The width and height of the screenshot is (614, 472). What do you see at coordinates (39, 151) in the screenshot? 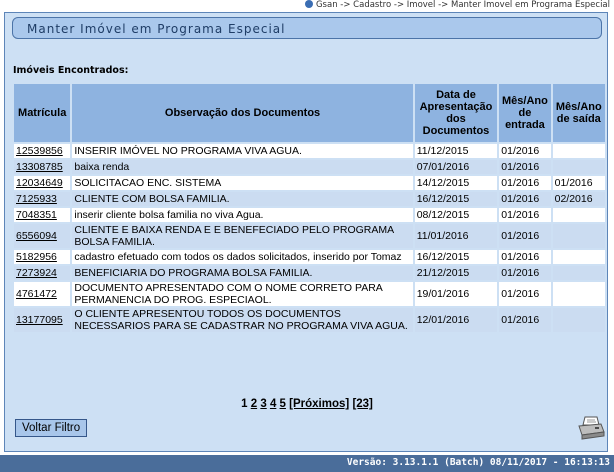
I see `matricula-link: 12539856` at bounding box center [39, 151].